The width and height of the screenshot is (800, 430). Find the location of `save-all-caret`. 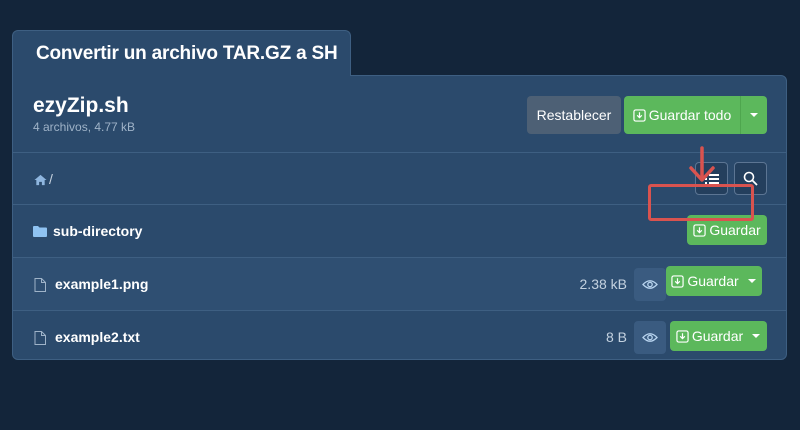

save-all-caret is located at coordinates (754, 115).